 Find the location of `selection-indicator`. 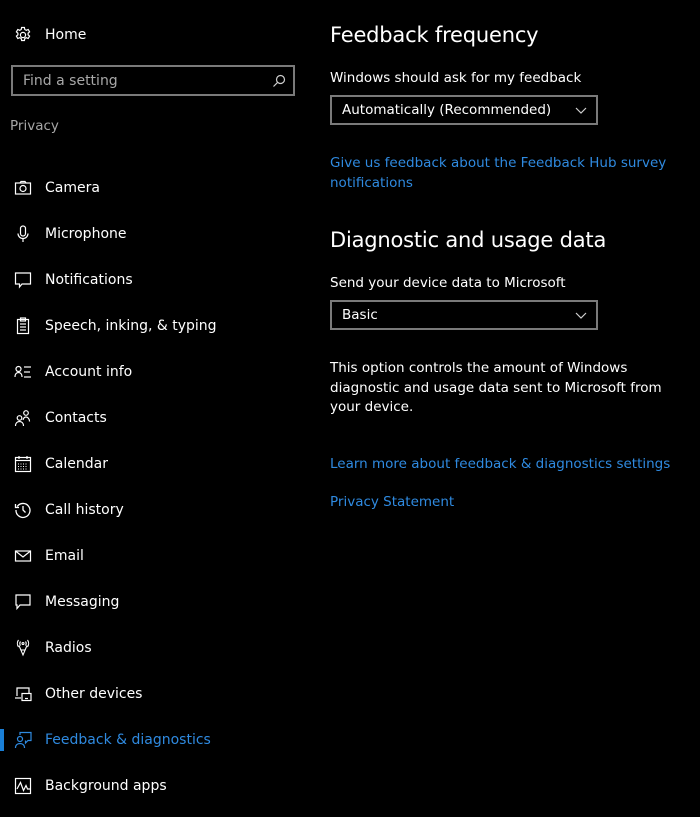

selection-indicator is located at coordinates (2, 740).